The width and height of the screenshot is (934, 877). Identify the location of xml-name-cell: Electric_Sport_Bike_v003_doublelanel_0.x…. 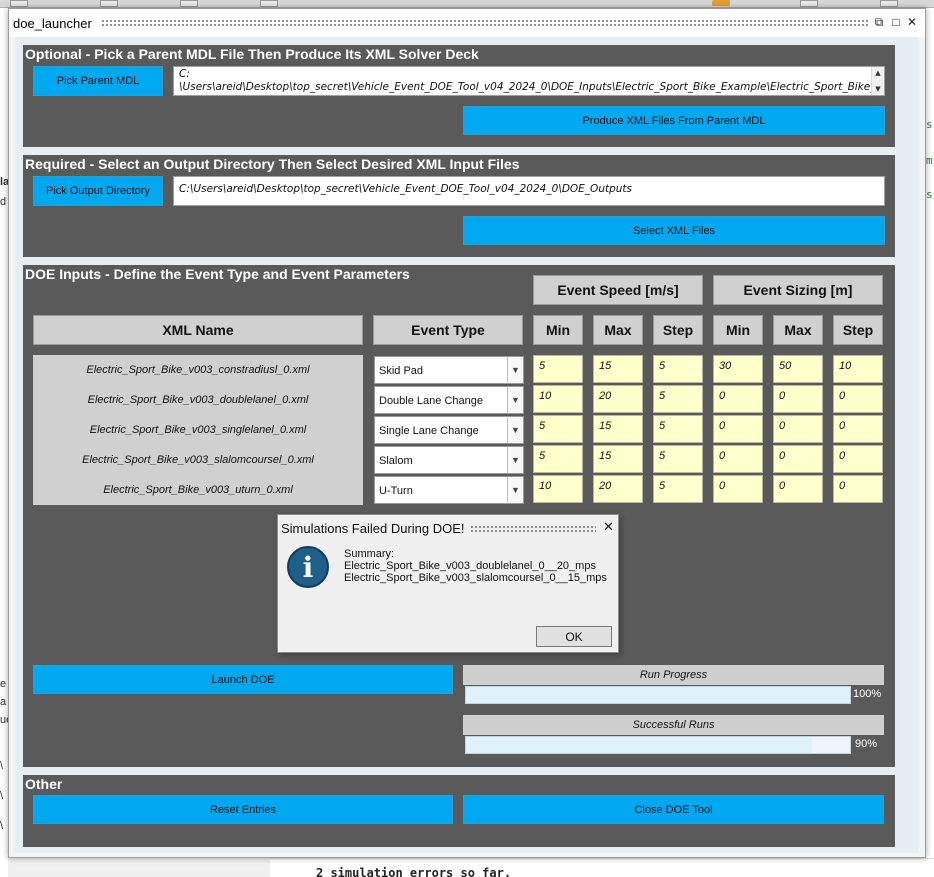
(198, 400).